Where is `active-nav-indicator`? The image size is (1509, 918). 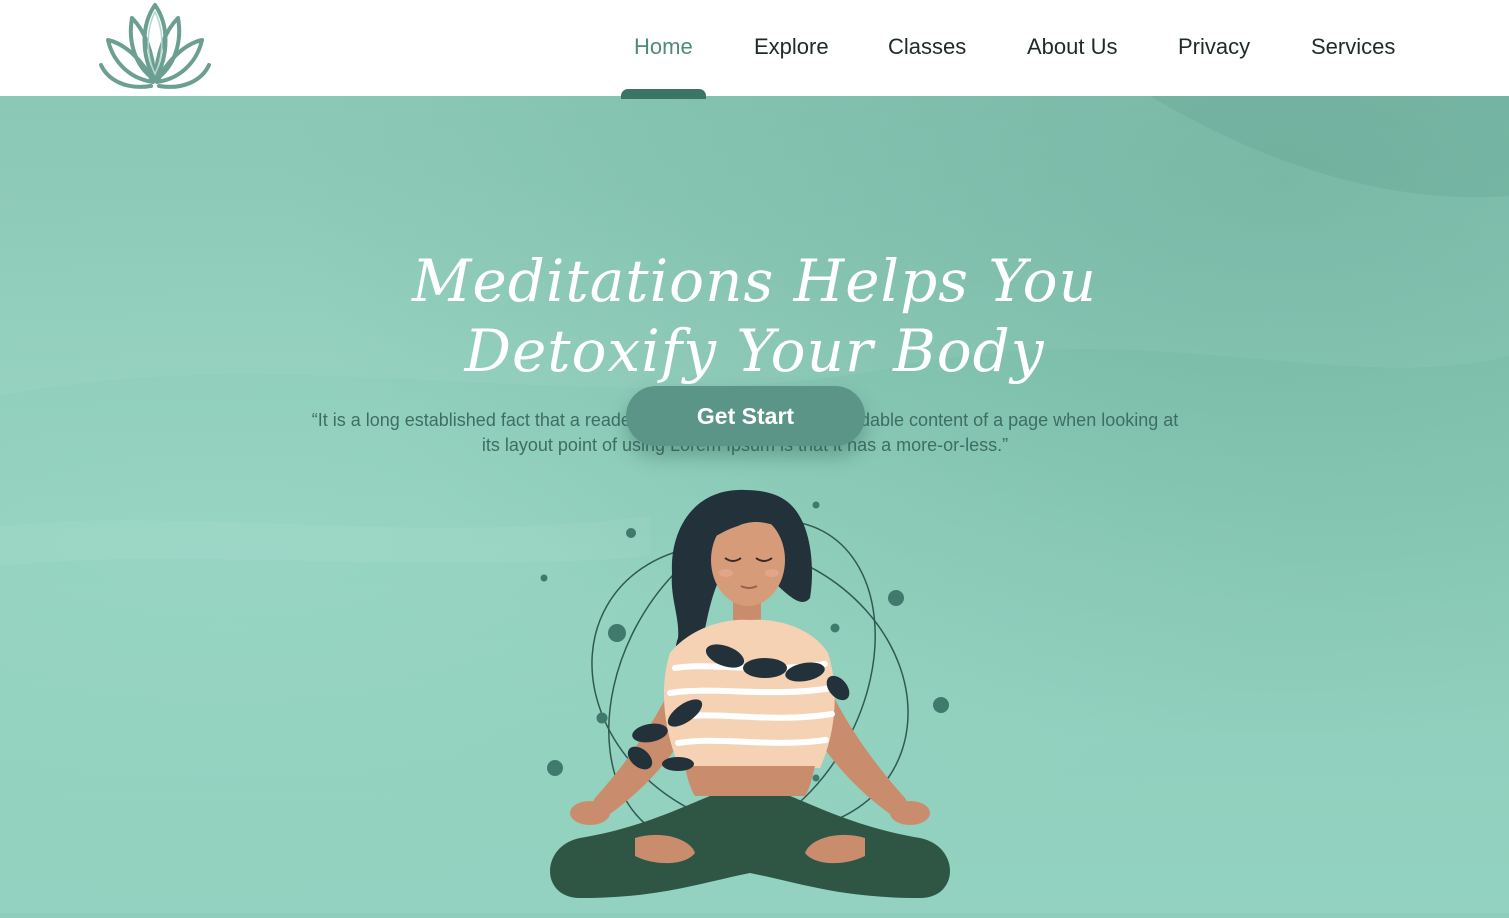
active-nav-indicator is located at coordinates (663, 94).